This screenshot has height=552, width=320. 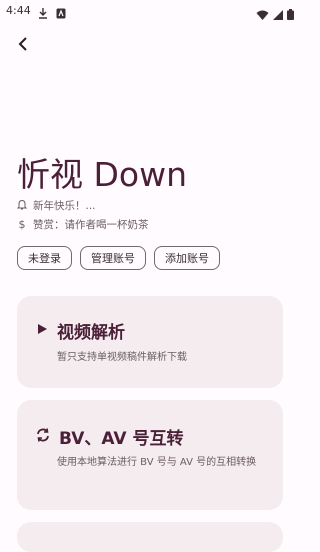 What do you see at coordinates (52, 13) in the screenshot?
I see `status-left-icons` at bounding box center [52, 13].